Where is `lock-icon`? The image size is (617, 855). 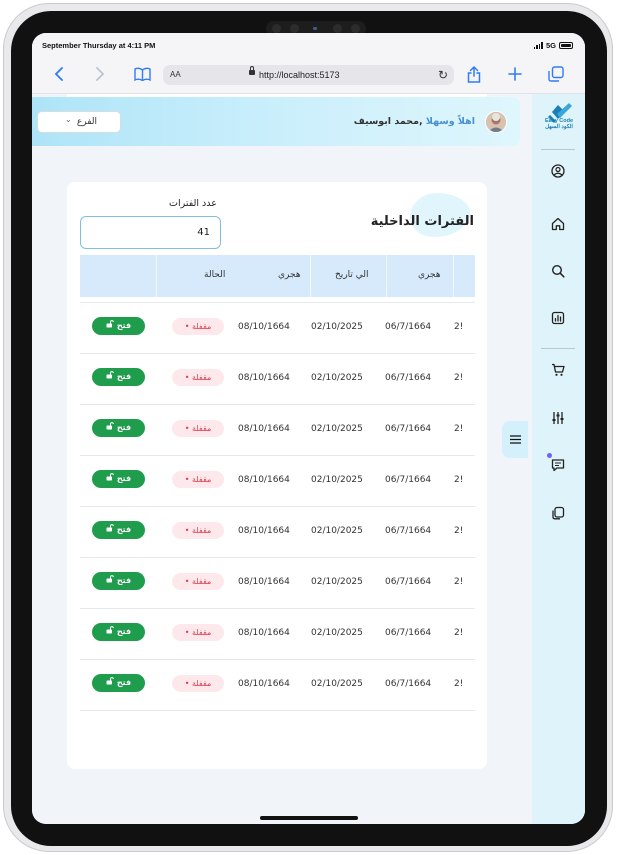
lock-icon is located at coordinates (252, 70).